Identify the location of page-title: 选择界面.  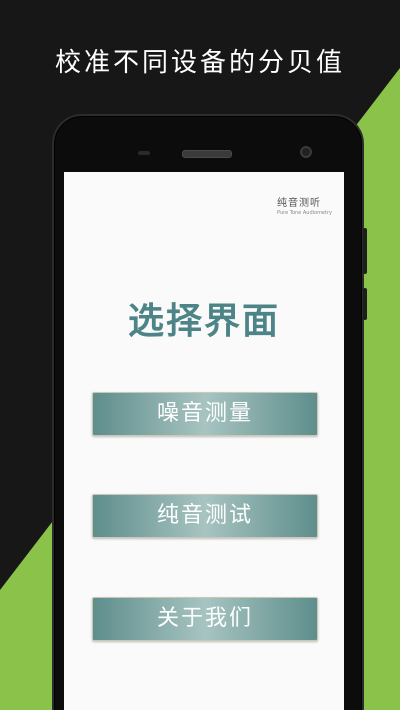
(203, 321).